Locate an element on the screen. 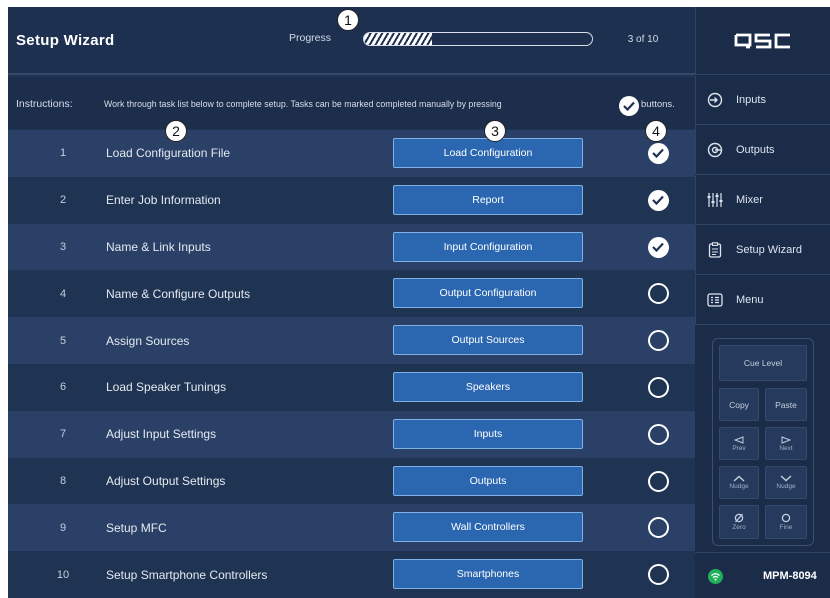 The height and width of the screenshot is (598, 830). task-action-button: Input Configuration is located at coordinates (488, 246).